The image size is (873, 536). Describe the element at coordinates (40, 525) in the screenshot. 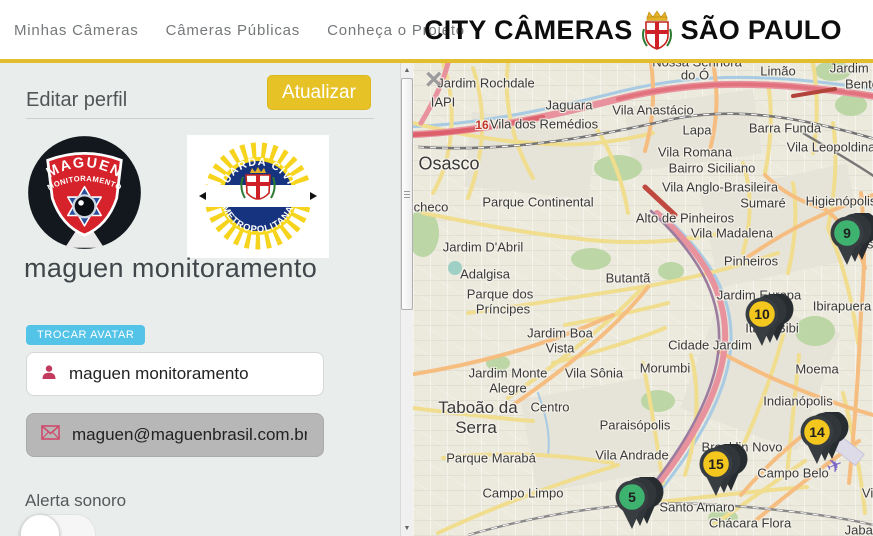

I see `toggle-knob` at that location.